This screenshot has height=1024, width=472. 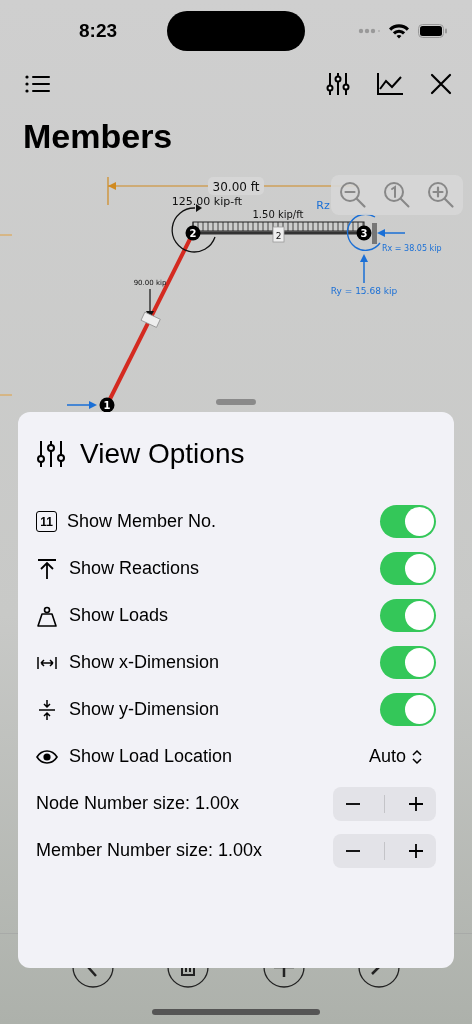 What do you see at coordinates (278, 214) in the screenshot?
I see `distributed-load-label: 1.50 kip/ft` at bounding box center [278, 214].